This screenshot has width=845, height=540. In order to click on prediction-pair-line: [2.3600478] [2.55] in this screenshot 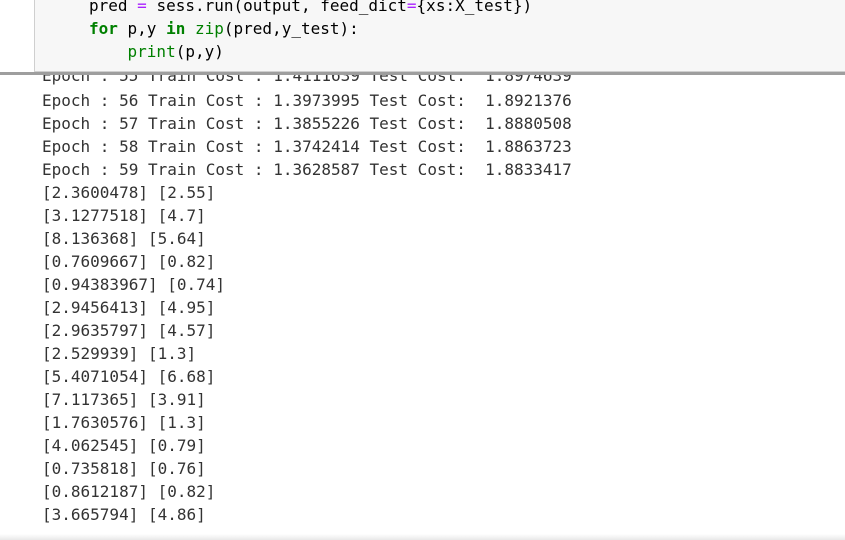, I will do `click(129, 192)`.